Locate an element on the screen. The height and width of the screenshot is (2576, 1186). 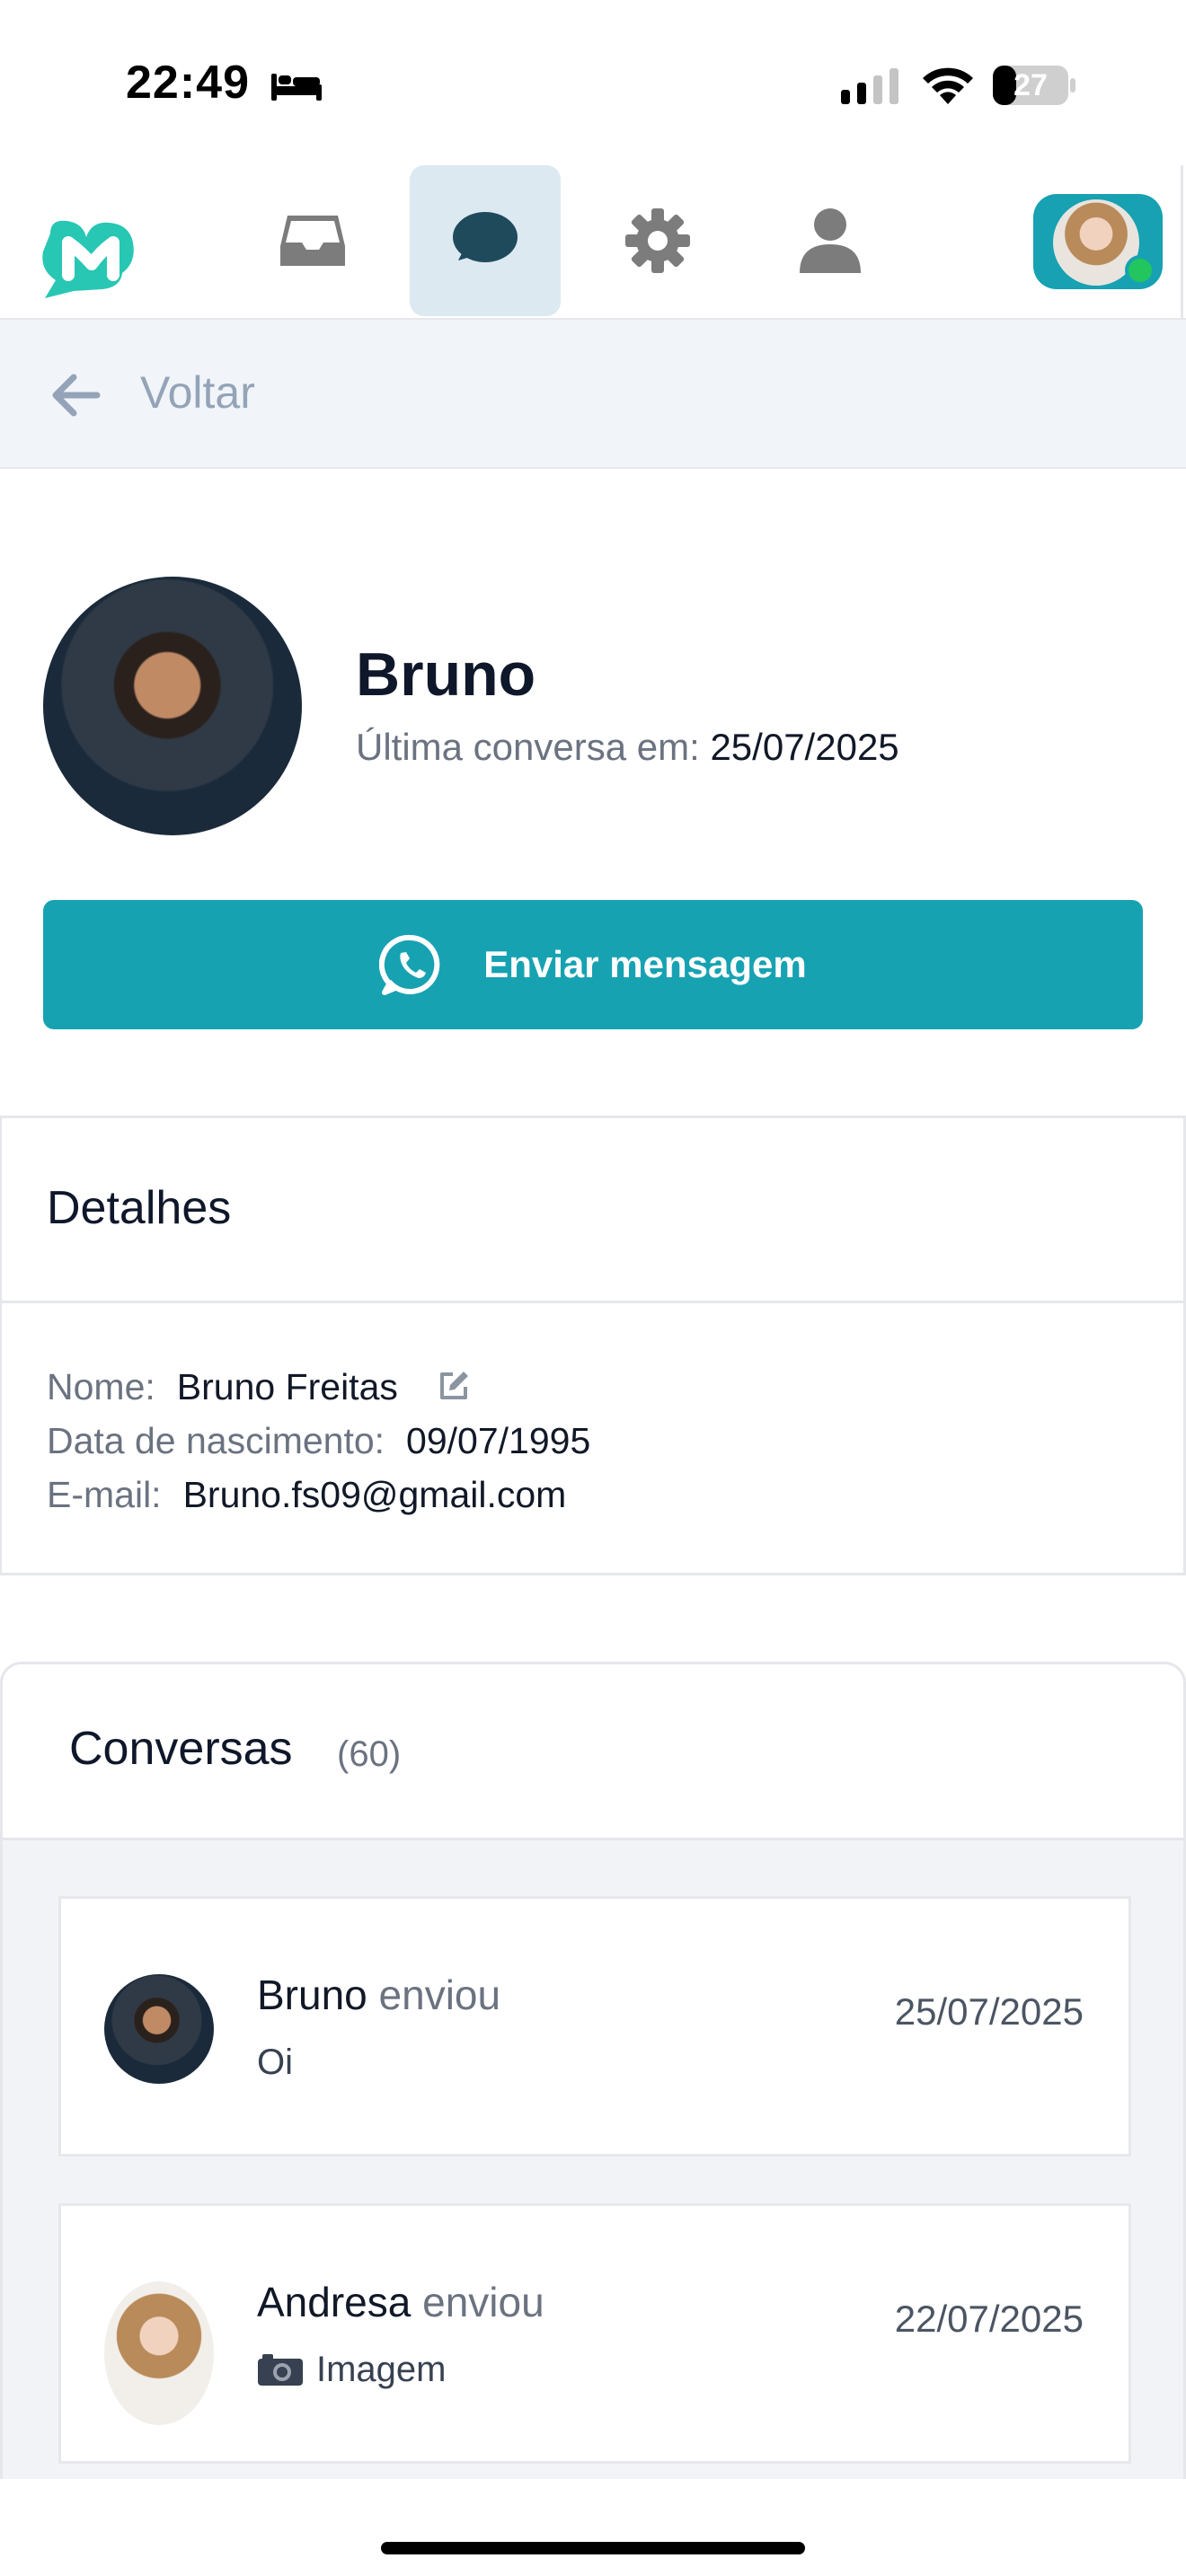
conversations-header: Conversas (60) is located at coordinates (593, 1752).